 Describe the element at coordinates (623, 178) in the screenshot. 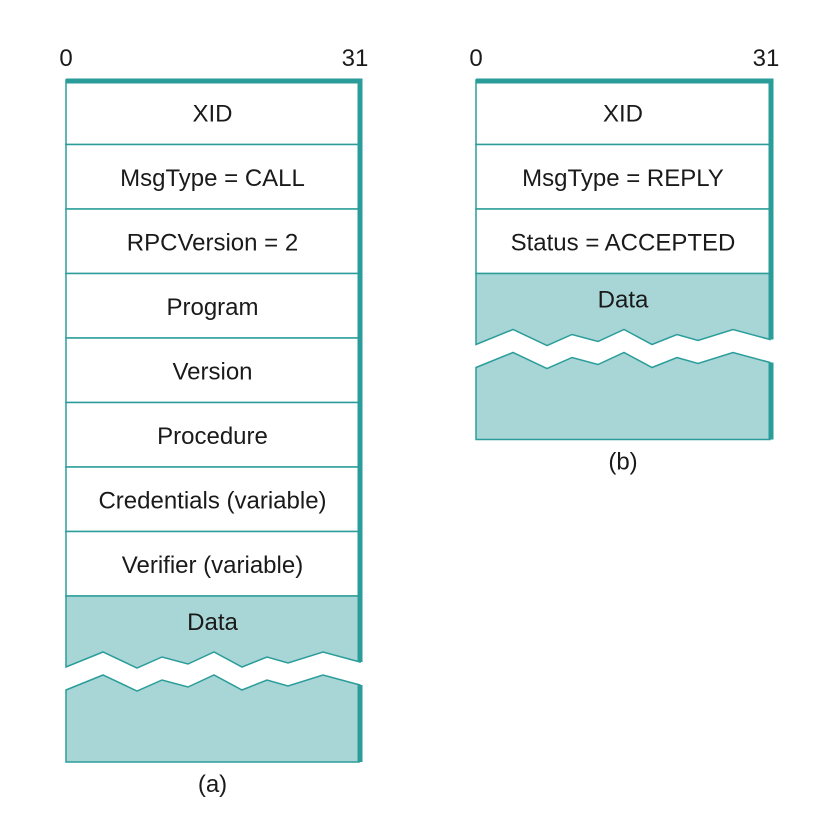

I see `field-label: MsgType = REPLY` at that location.